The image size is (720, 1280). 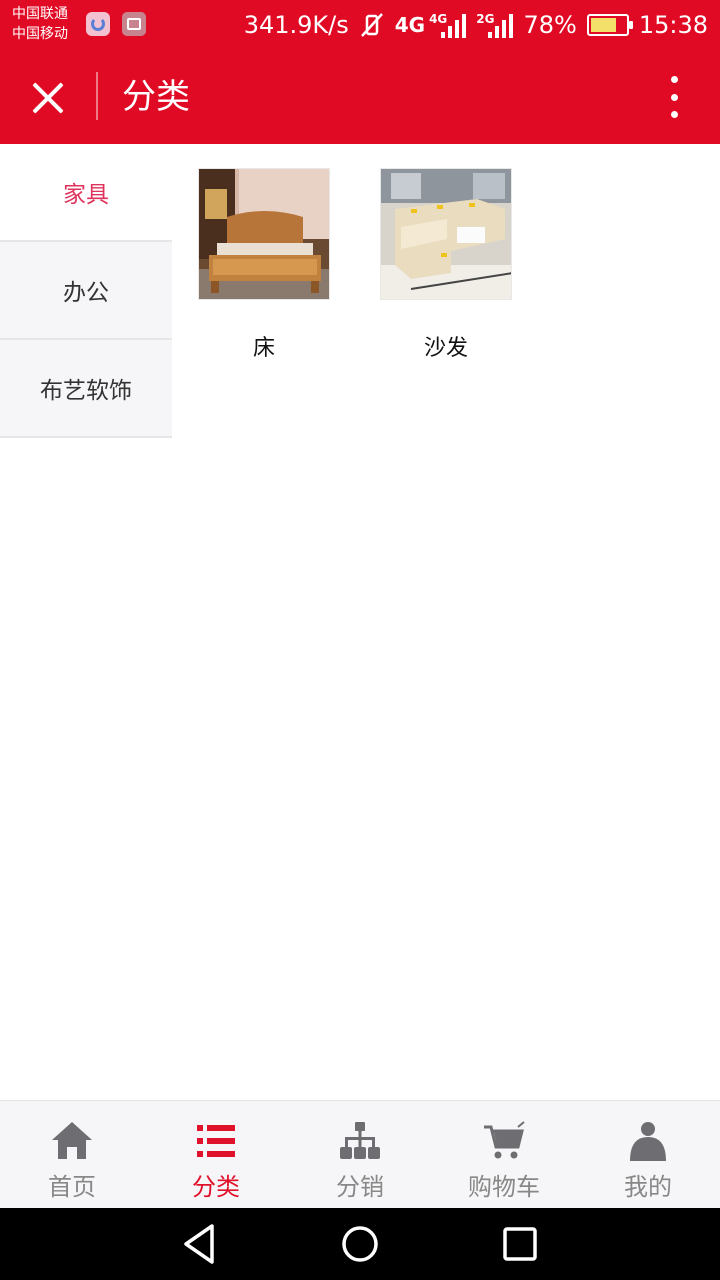 I want to click on home-icon, so click(x=72, y=1140).